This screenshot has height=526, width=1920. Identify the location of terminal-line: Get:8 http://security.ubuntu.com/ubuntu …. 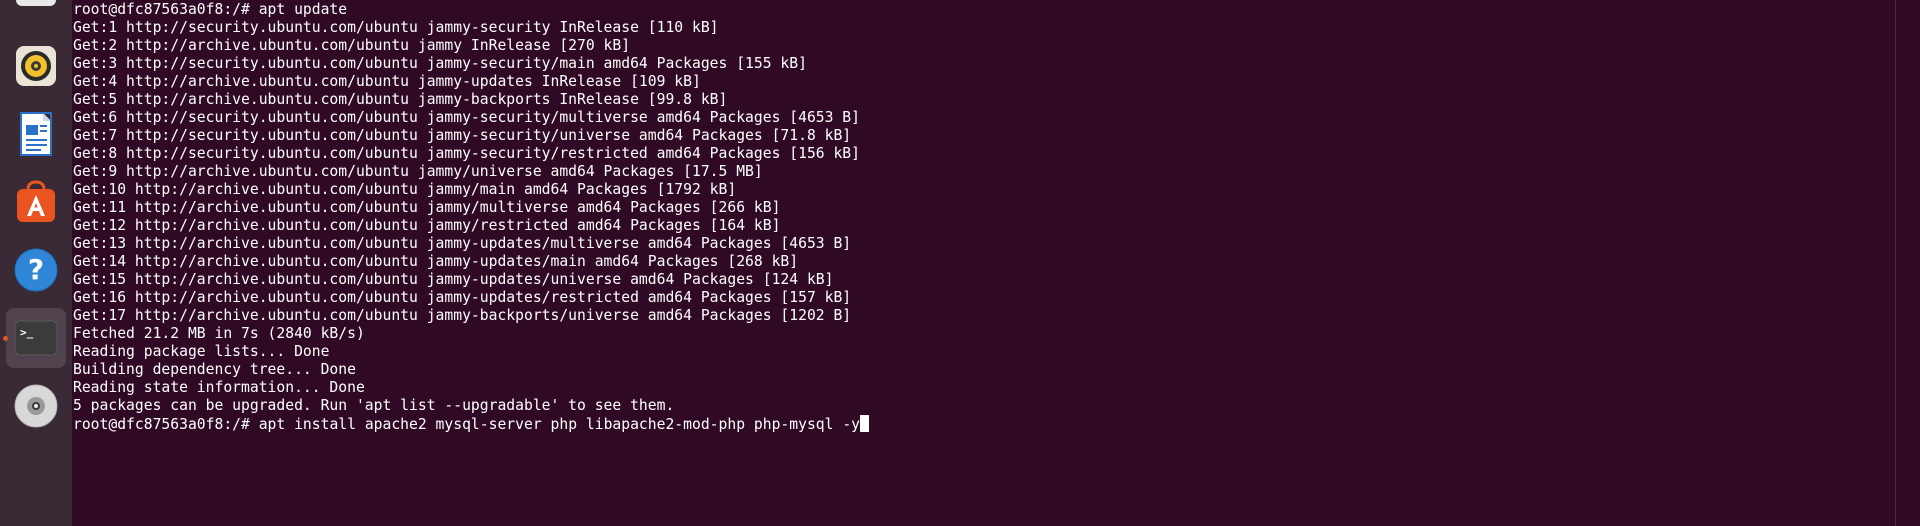
(466, 153).